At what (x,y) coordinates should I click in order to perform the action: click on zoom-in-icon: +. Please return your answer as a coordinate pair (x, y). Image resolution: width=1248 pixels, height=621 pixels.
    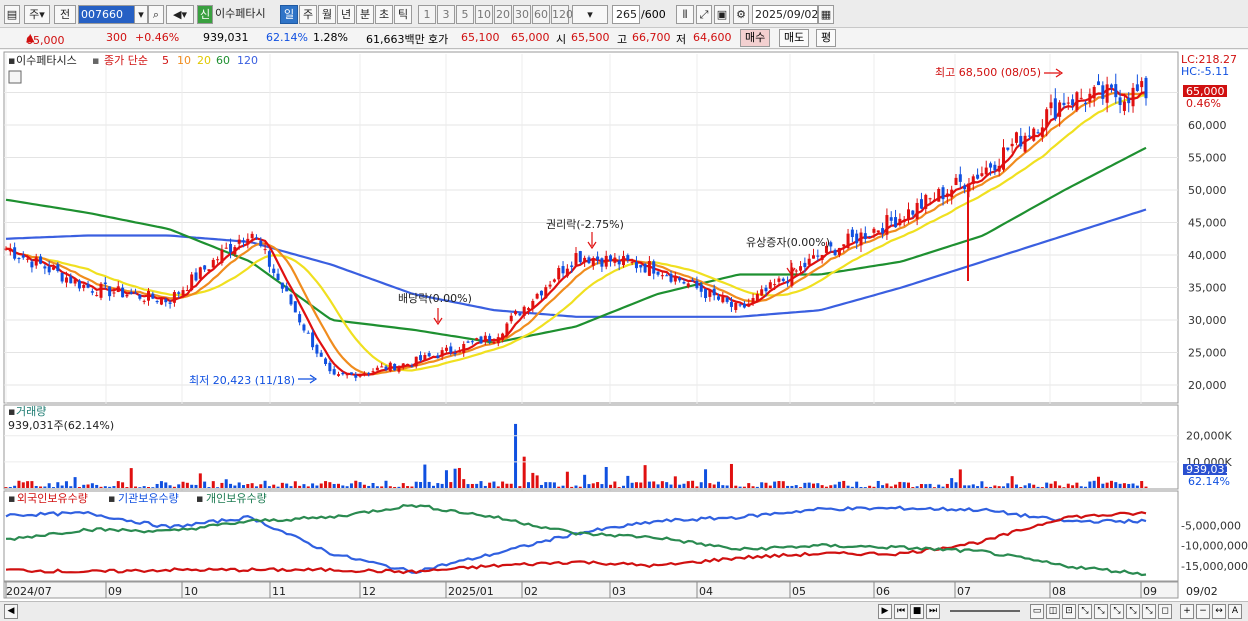
    Looking at the image, I should click on (1187, 611).